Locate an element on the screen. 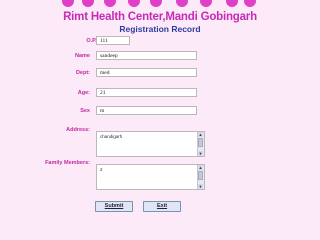 Image resolution: width=320 pixels, height=240 pixels. family-members-scrollbar: ▲ ▼ is located at coordinates (200, 177).